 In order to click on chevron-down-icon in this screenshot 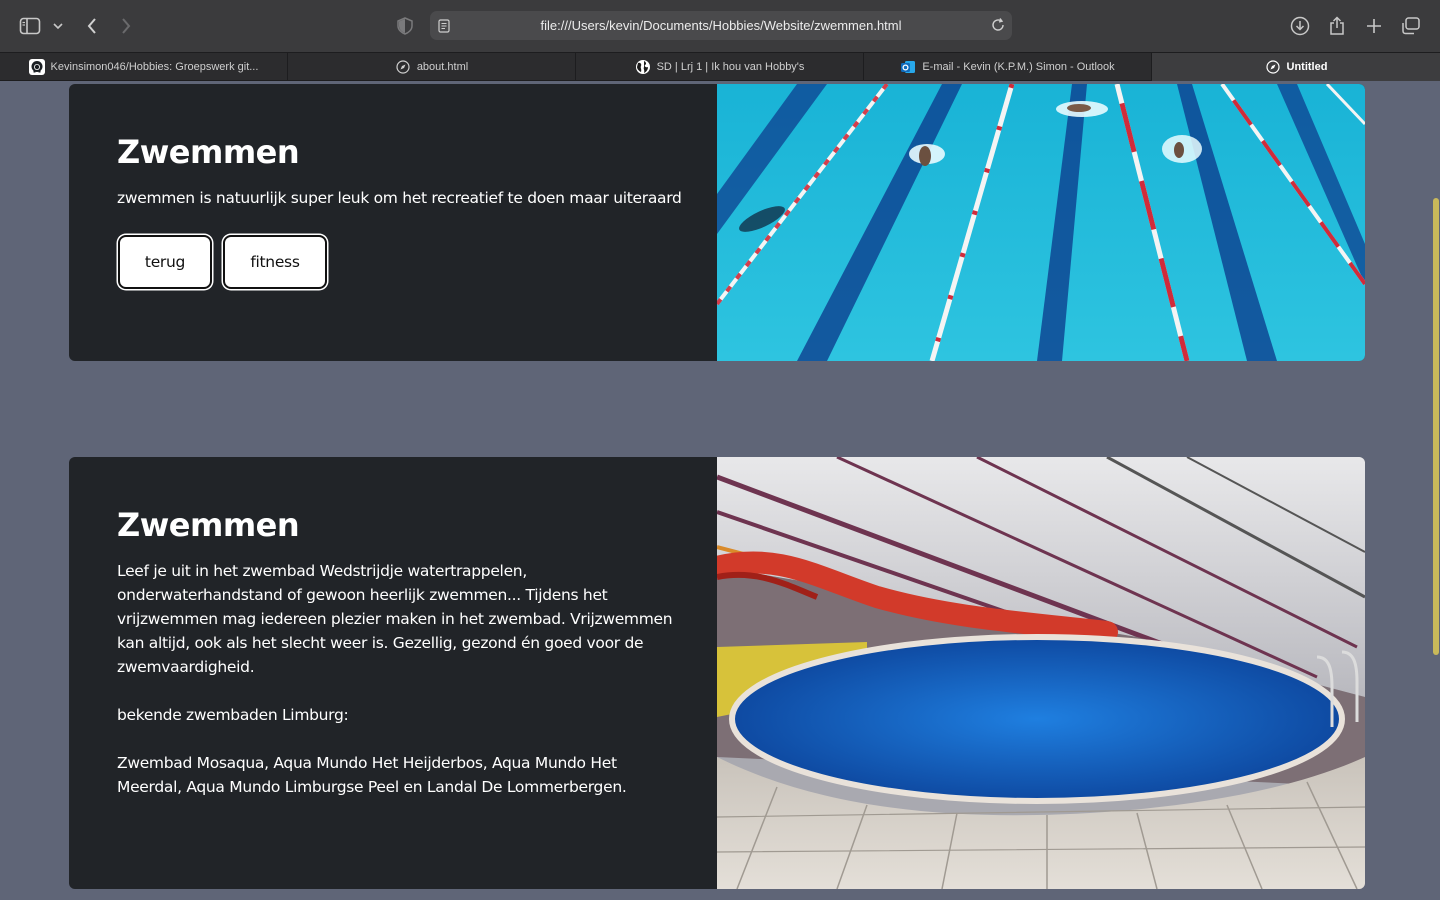, I will do `click(58, 26)`.